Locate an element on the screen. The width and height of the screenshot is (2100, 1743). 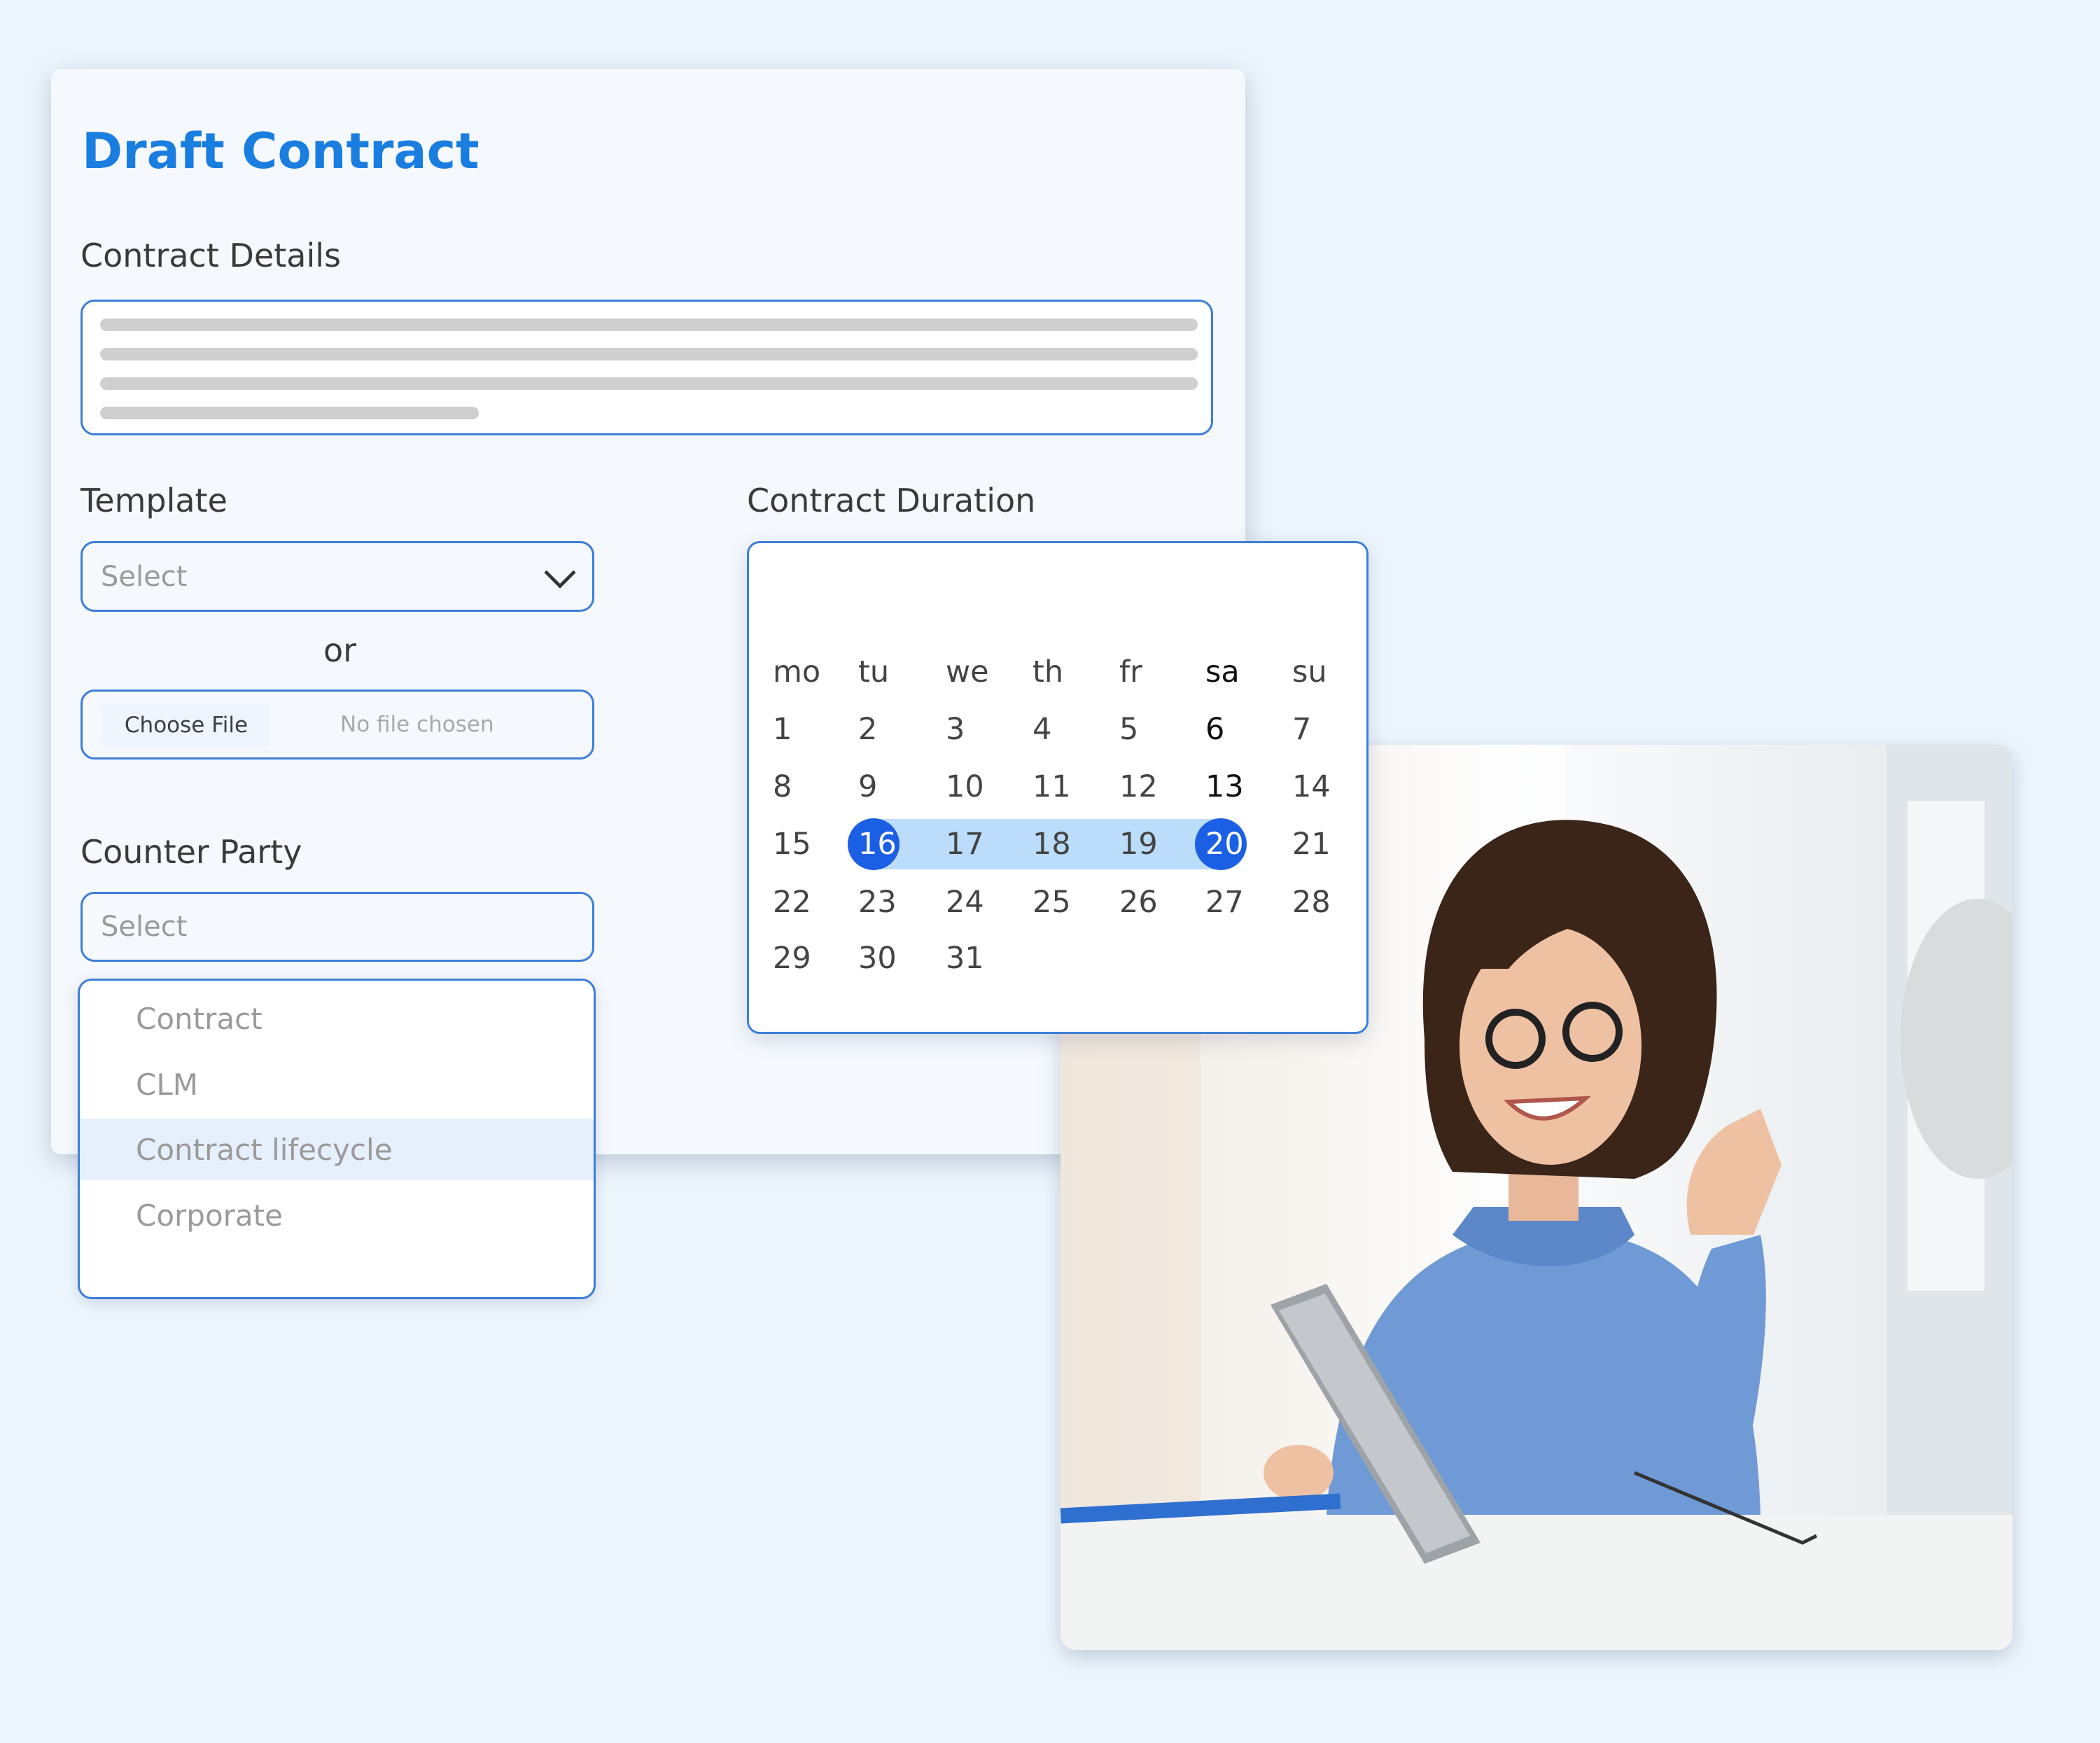
calendar-day: 31 is located at coordinates (965, 958).